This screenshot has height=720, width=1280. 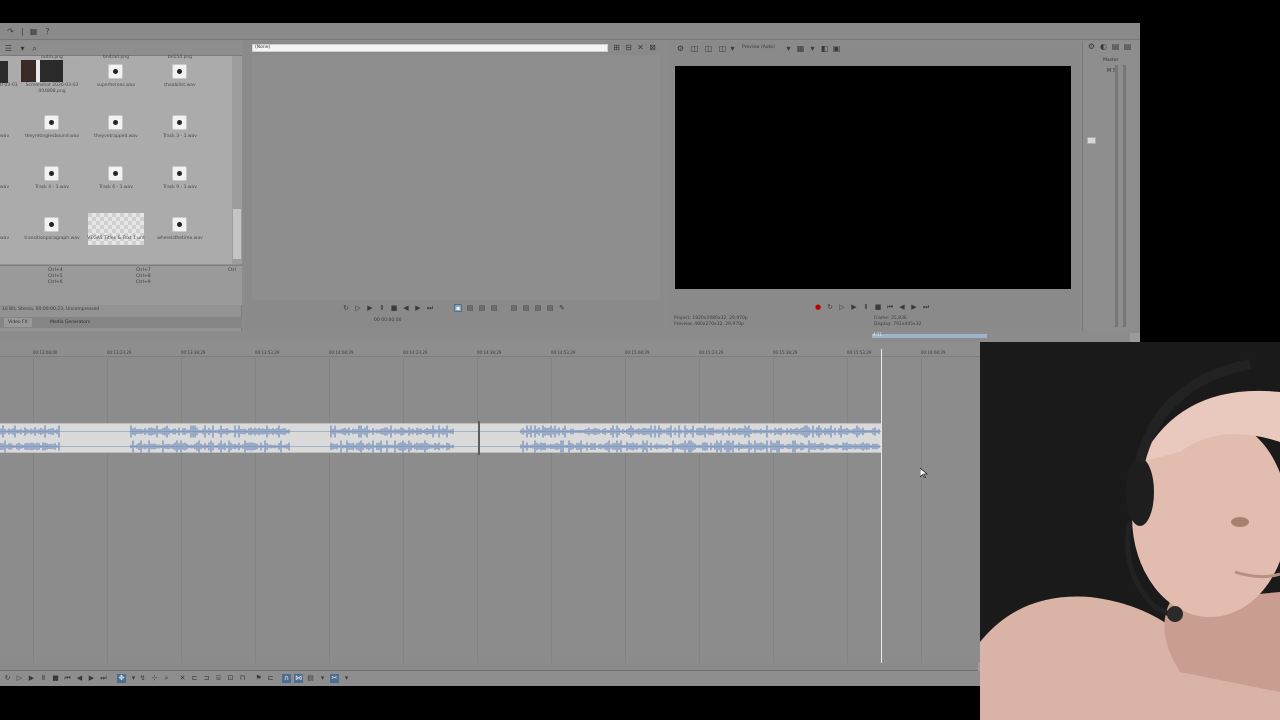 What do you see at coordinates (4, 72) in the screenshot?
I see `media-thumb-clipped` at bounding box center [4, 72].